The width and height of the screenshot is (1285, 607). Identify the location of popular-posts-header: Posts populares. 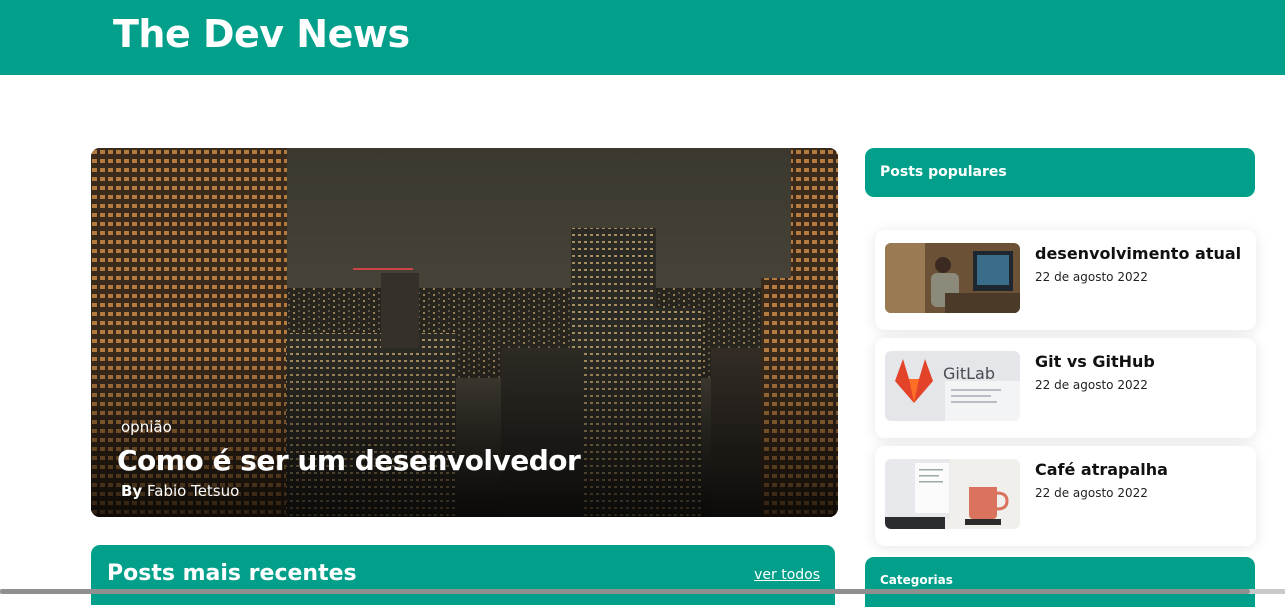
(1060, 172).